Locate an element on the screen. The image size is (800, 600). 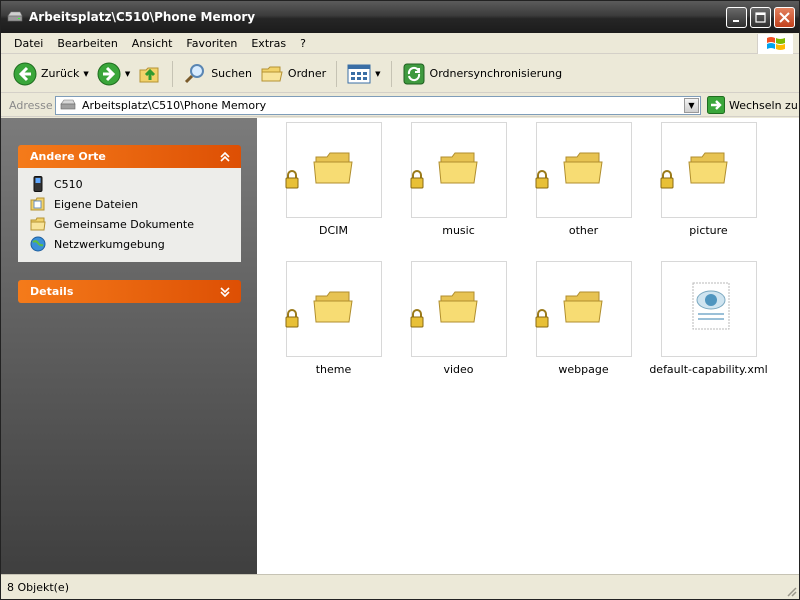
menu-datei: Datei is located at coordinates (28, 43).